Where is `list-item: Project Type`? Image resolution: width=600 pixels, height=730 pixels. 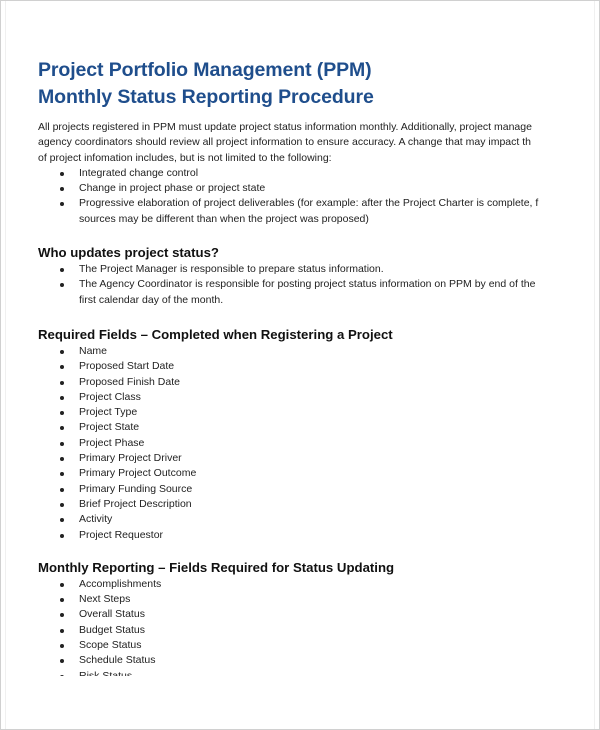 list-item: Project Type is located at coordinates (318, 412).